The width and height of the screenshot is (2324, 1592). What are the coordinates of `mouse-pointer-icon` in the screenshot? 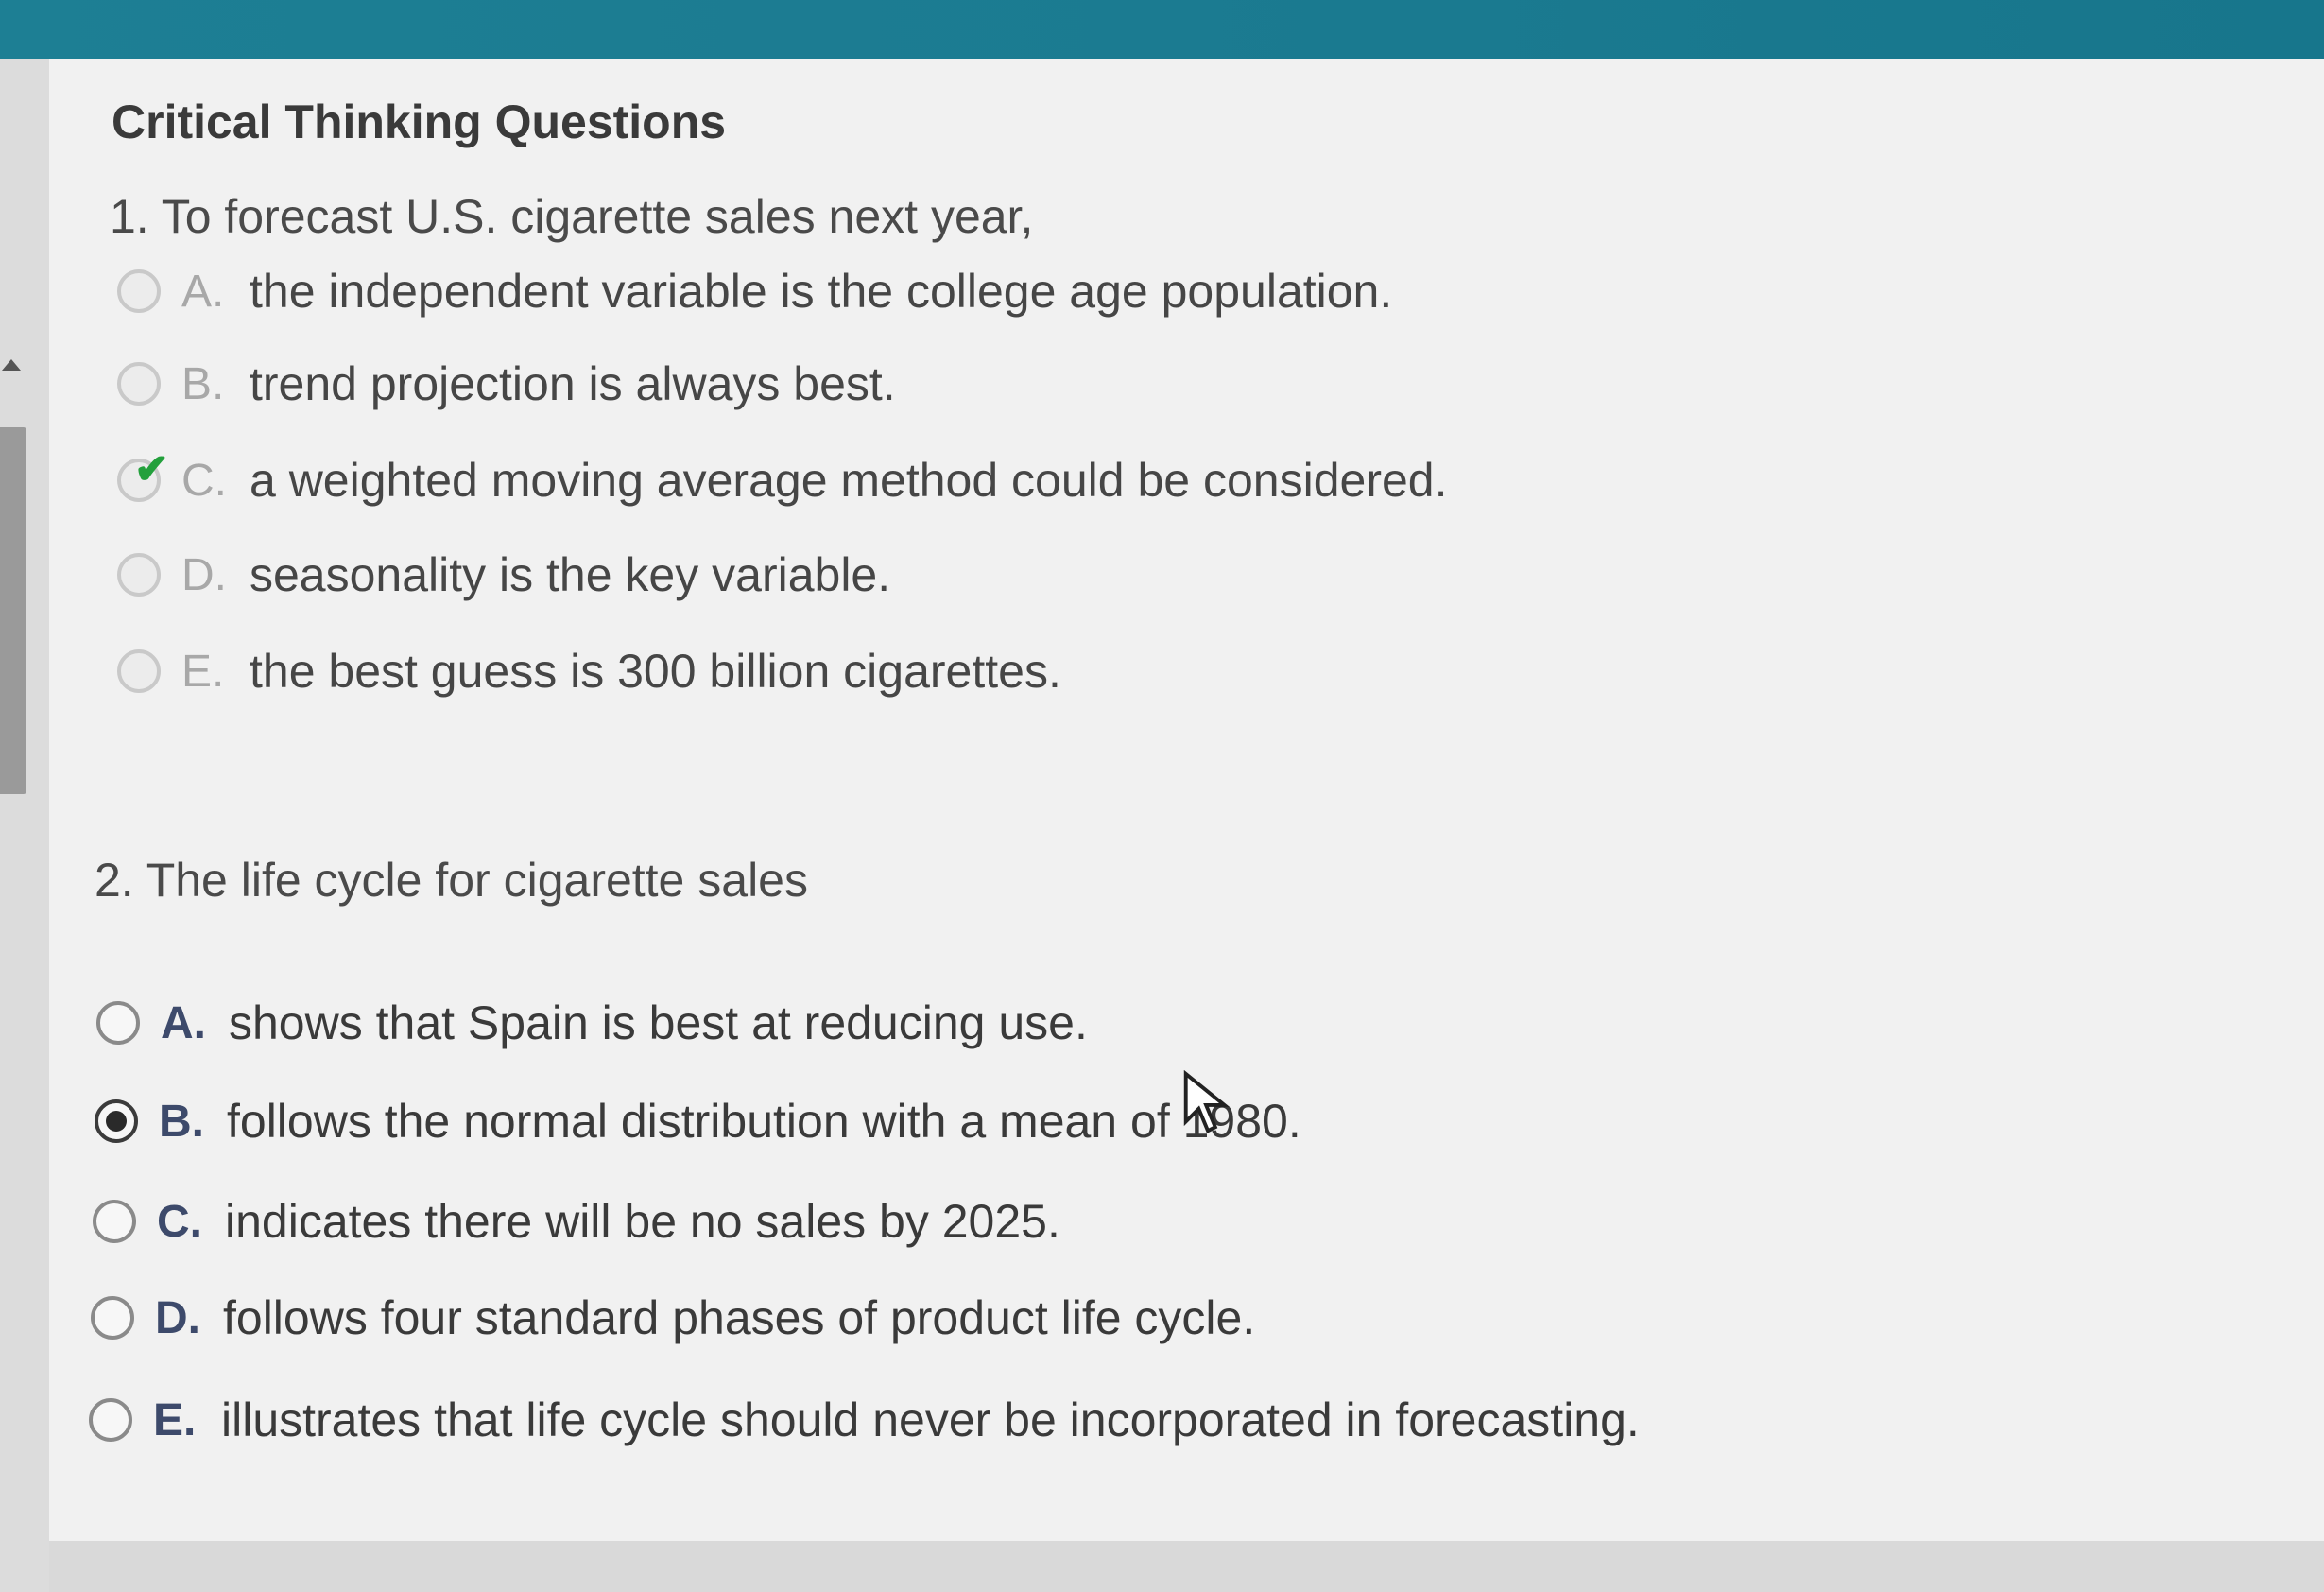 It's located at (1207, 1102).